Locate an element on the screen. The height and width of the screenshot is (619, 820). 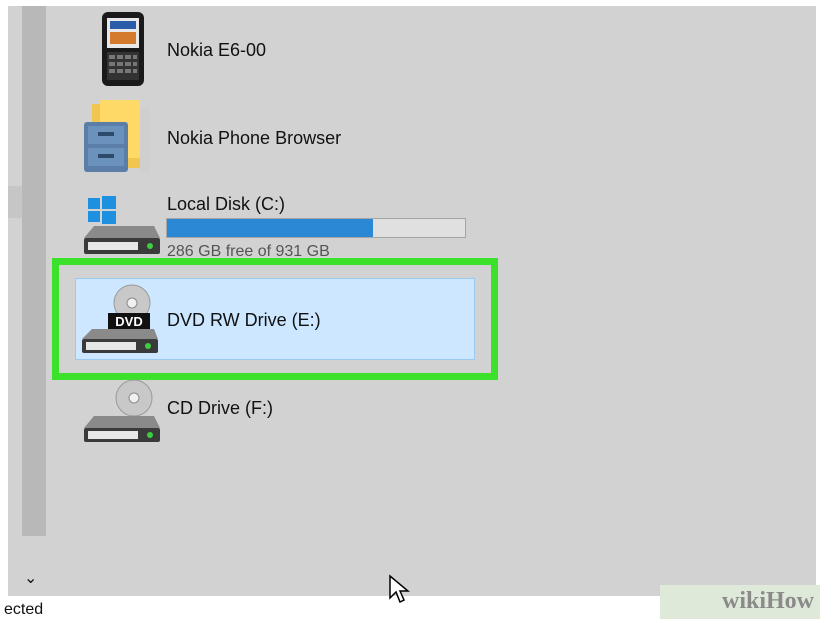
cd-drive-icon is located at coordinates (122, 410).